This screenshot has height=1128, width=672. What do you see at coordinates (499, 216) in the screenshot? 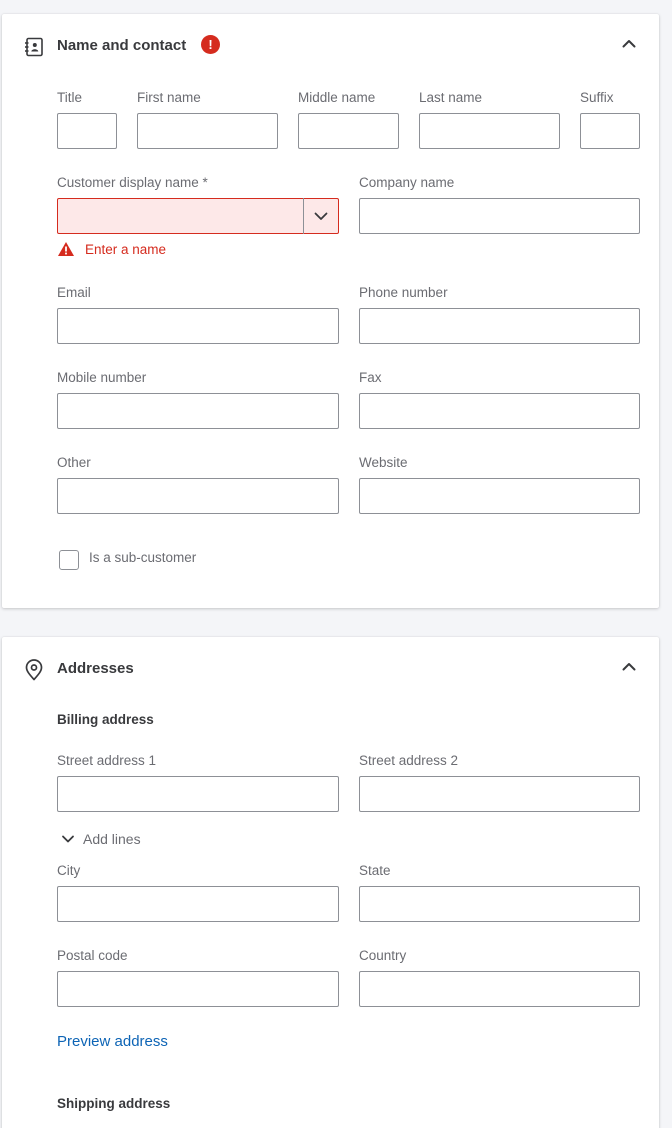
I see `company-name-input` at bounding box center [499, 216].